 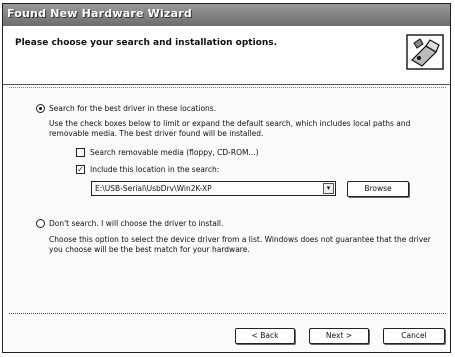 I want to click on removable-media-checkbox, so click(x=80, y=152).